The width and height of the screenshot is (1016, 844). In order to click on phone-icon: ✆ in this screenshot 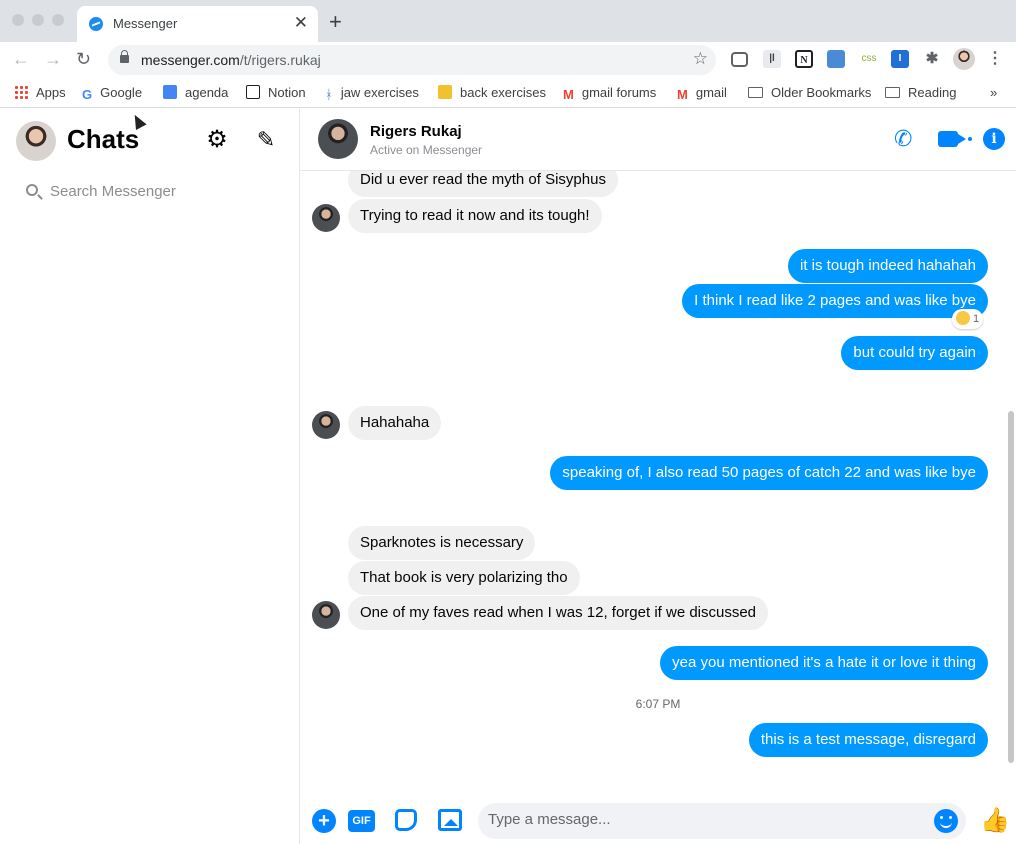, I will do `click(903, 139)`.